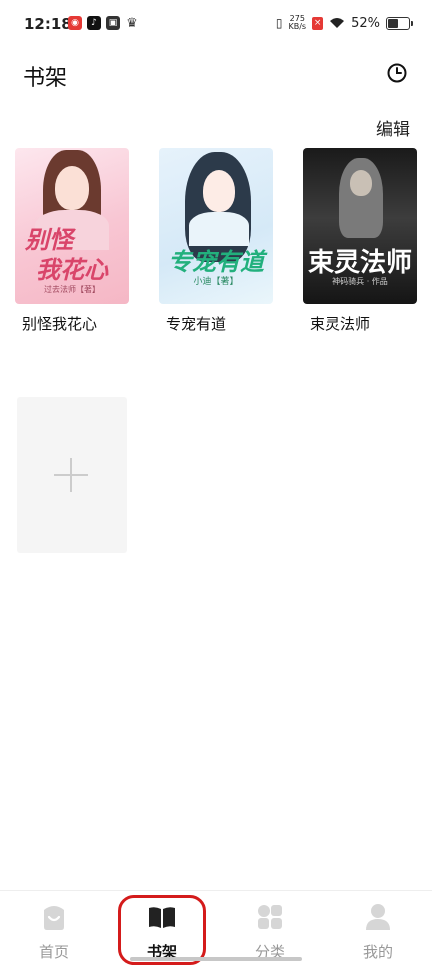 The image size is (432, 965). Describe the element at coordinates (216, 262) in the screenshot. I see `cover-title: 专宠有道` at that location.